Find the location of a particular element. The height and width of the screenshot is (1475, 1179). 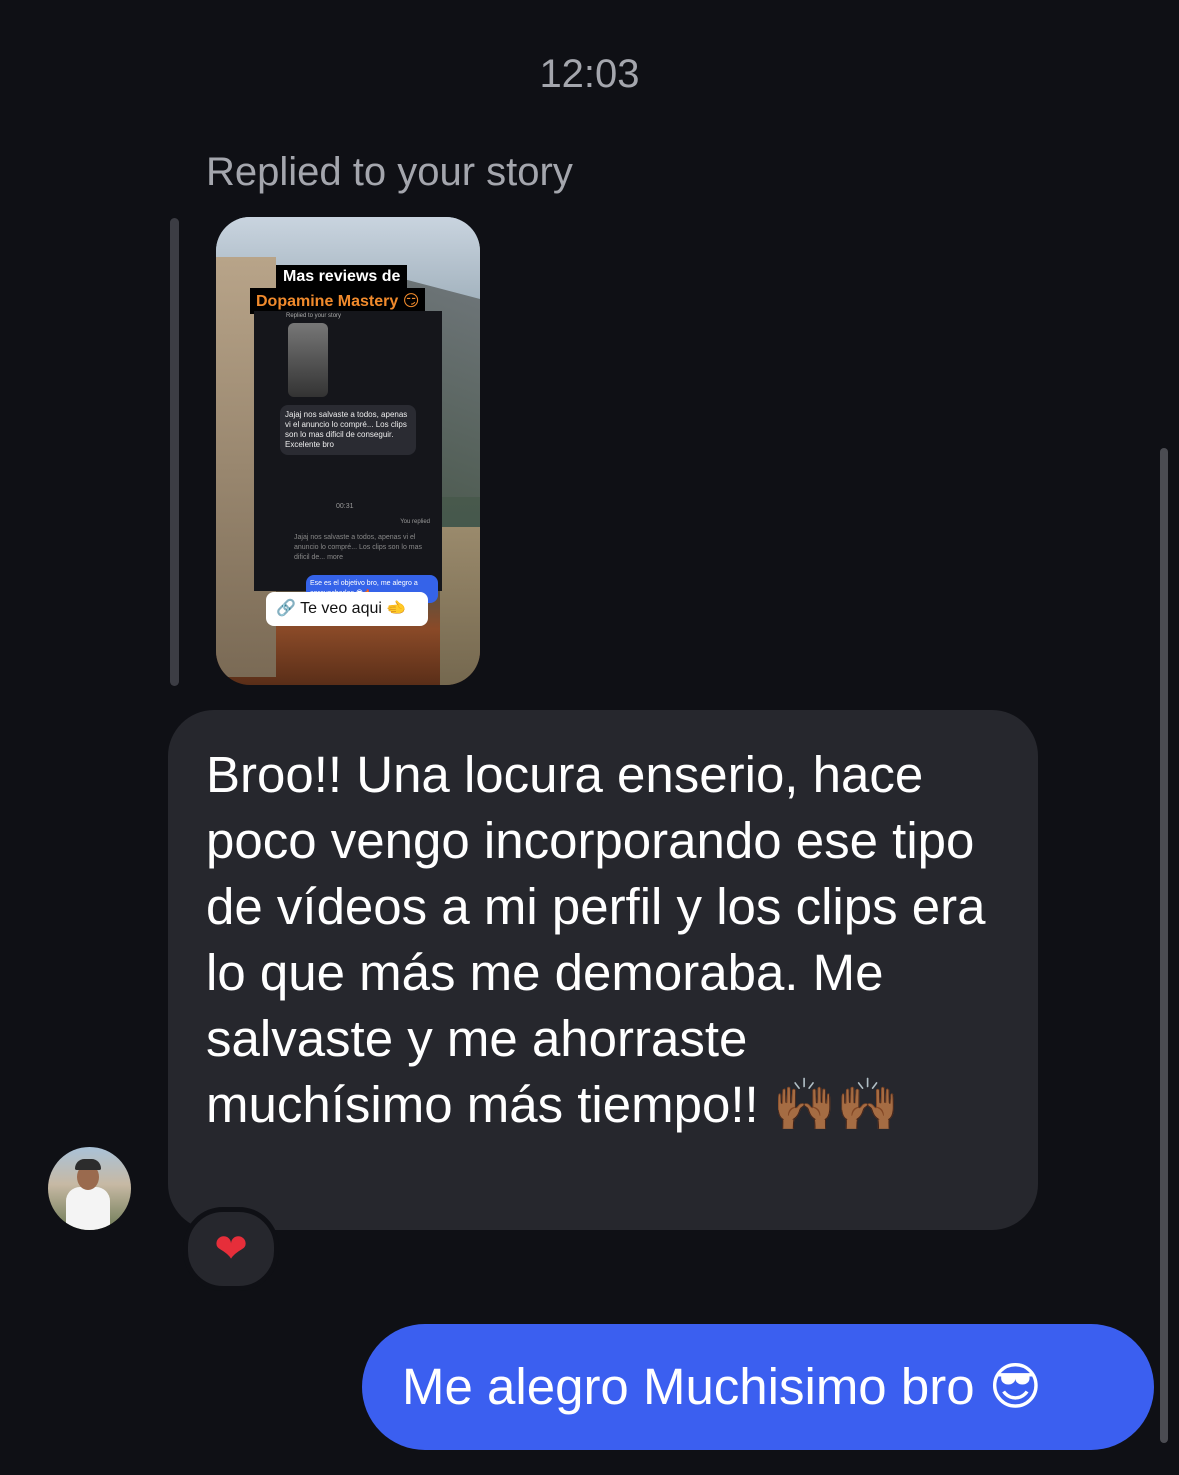

story-link-sticker: 🔗 Te veo aqui 🫲 is located at coordinates (347, 609).